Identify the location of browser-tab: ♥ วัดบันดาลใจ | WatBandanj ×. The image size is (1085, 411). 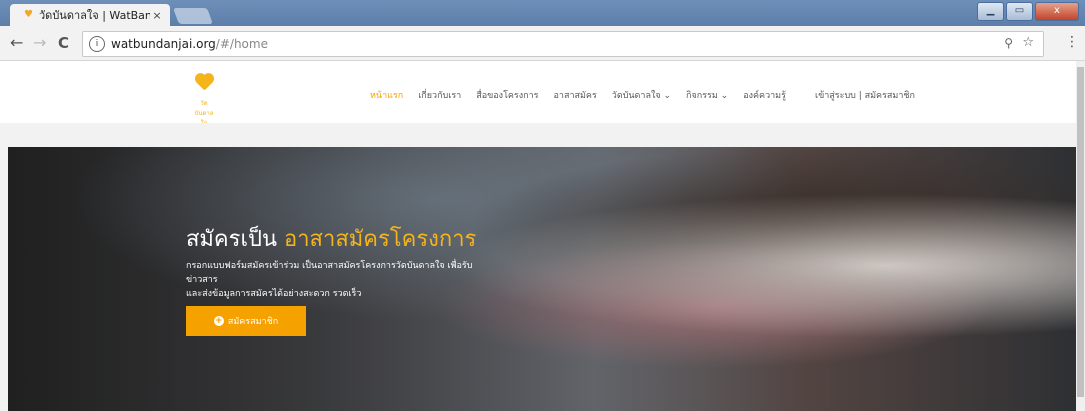
(90, 15).